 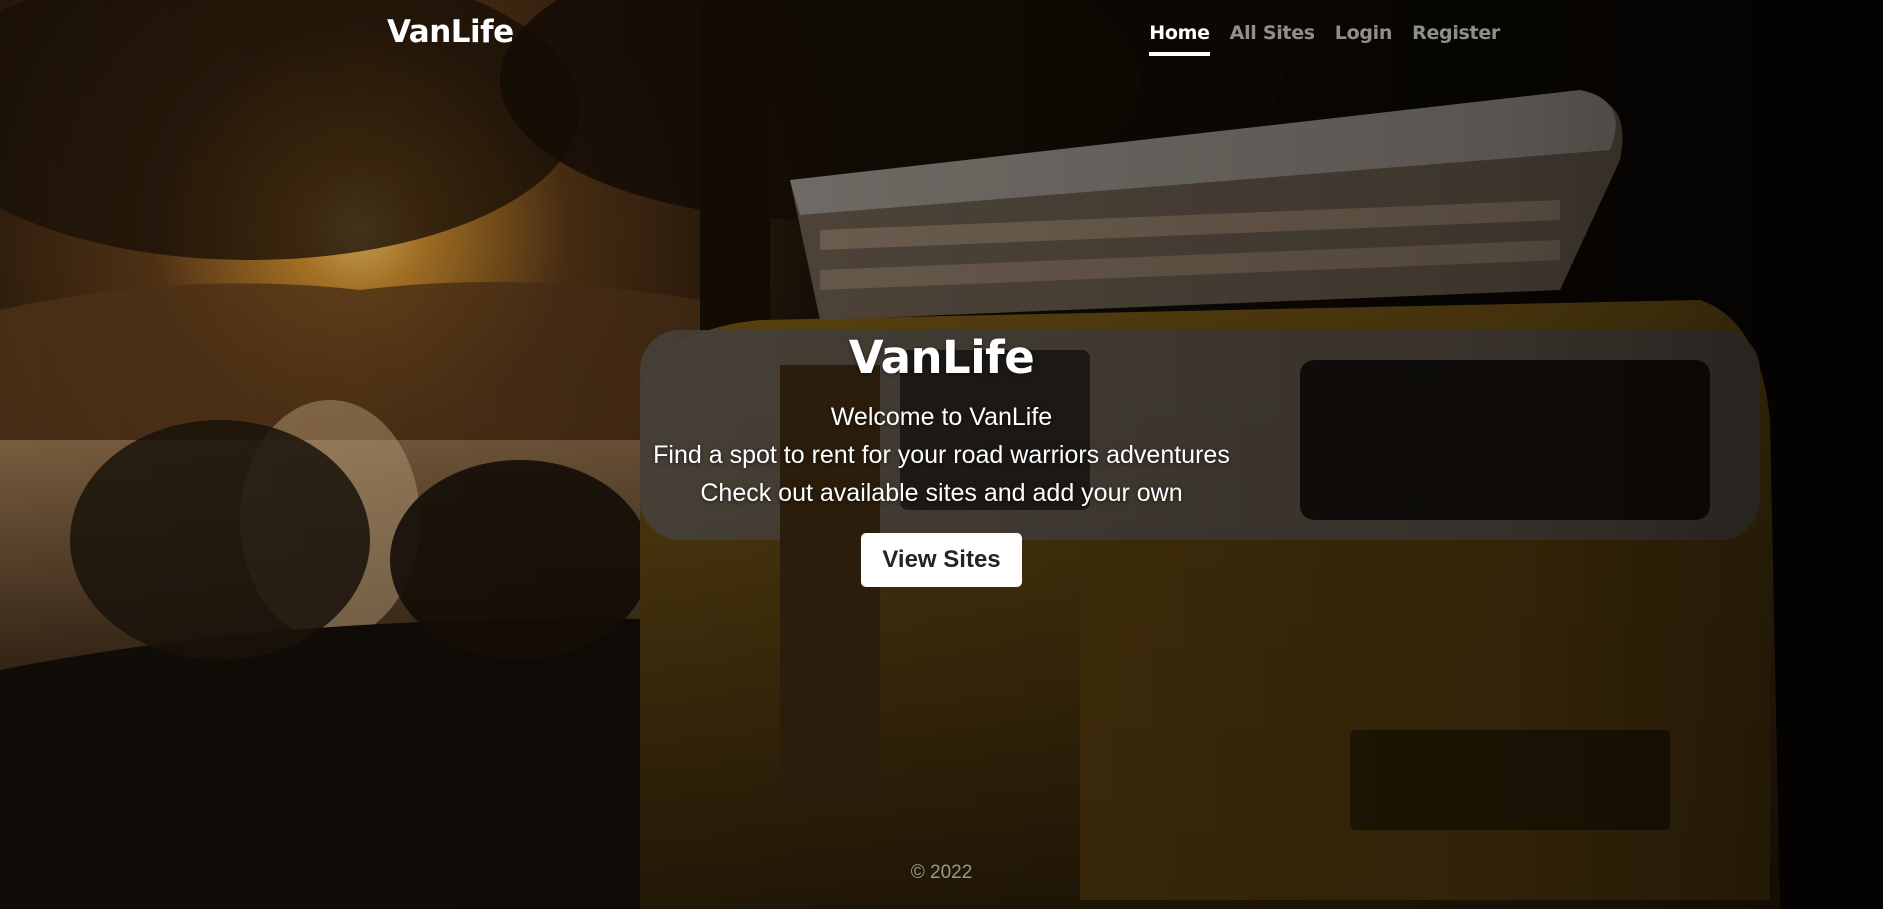 I want to click on navbar: VanLife Home All Sites Login Register, so click(x=941, y=40).